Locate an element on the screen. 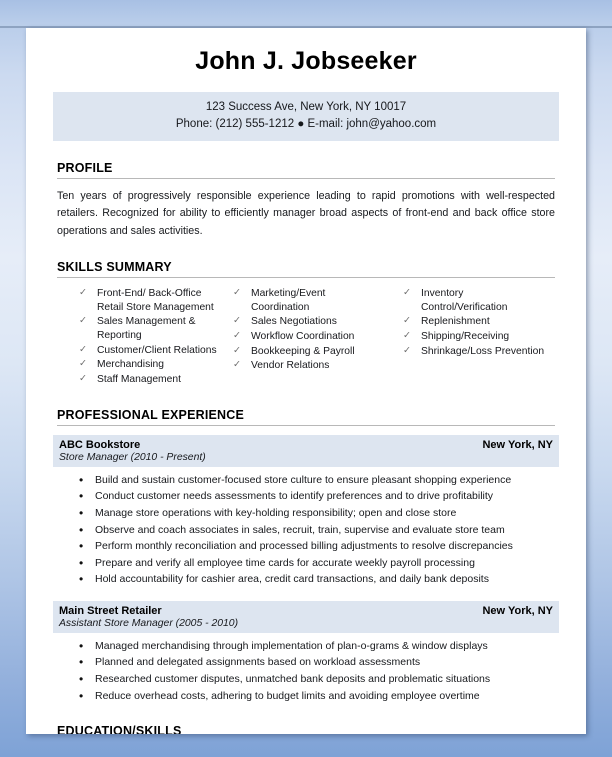 The height and width of the screenshot is (757, 612). skill-label: Sales Management & Reporting is located at coordinates (146, 329).